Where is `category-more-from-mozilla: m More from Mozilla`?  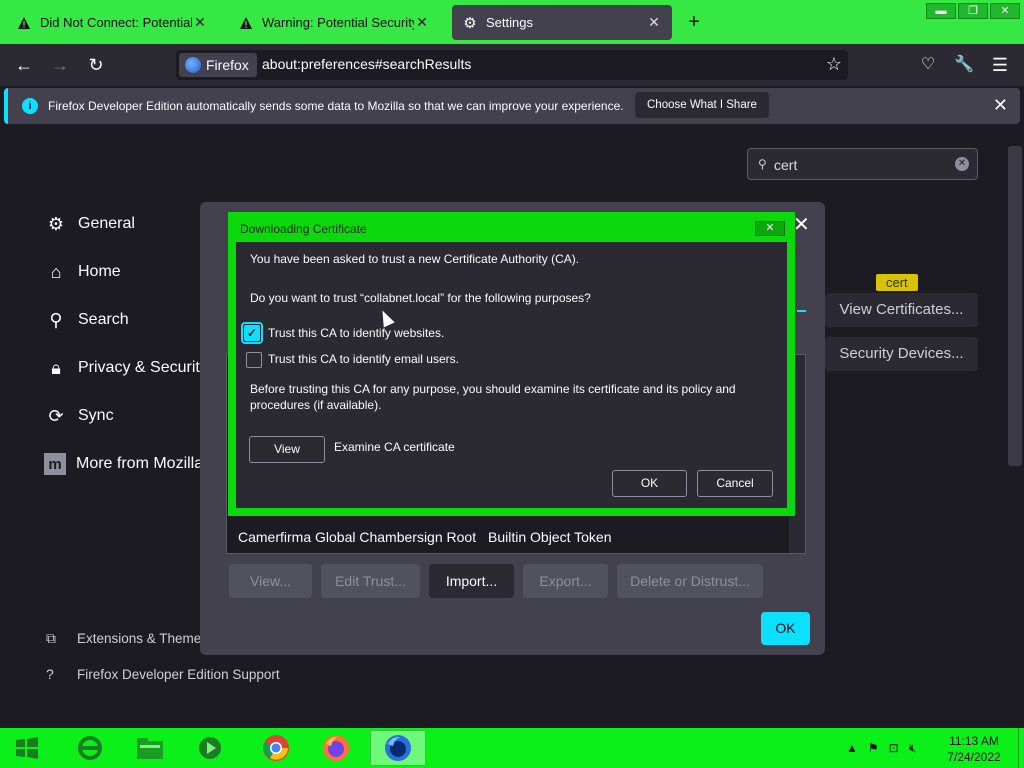
category-more-from-mozilla: m More from Mozilla is located at coordinates (123, 464).